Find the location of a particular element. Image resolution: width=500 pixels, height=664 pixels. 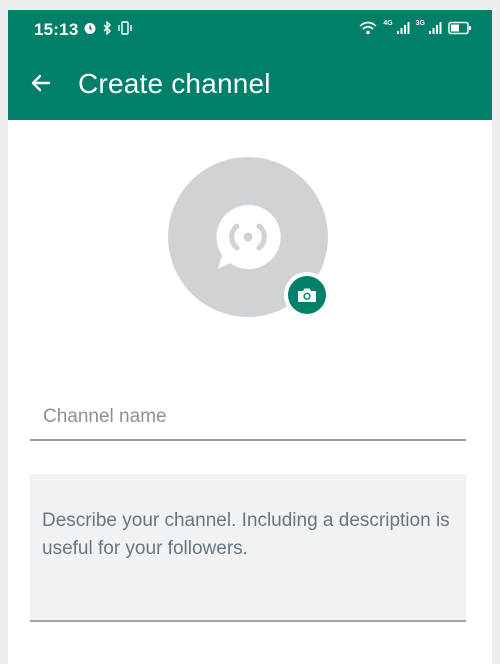

status-right-icons: 4G 3G is located at coordinates (415, 27).